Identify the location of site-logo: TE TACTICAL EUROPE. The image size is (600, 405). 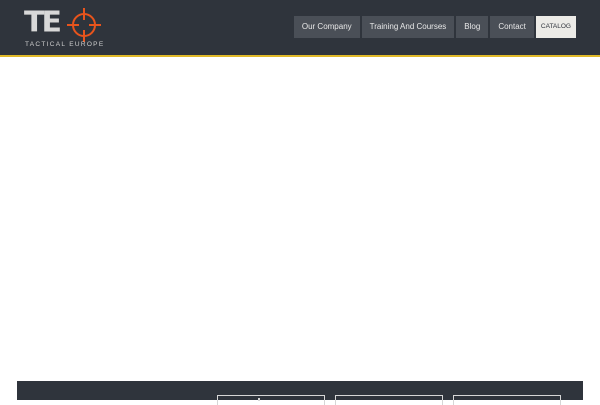
(64, 29).